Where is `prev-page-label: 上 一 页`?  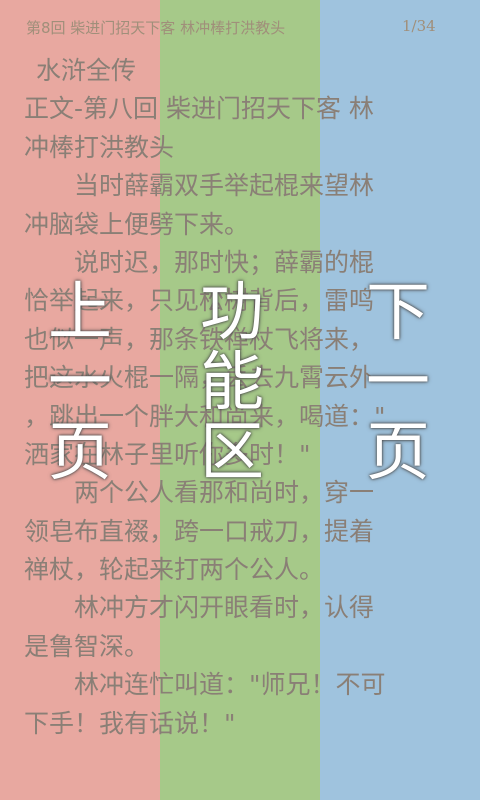
prev-page-label: 上 一 页 is located at coordinates (80, 383).